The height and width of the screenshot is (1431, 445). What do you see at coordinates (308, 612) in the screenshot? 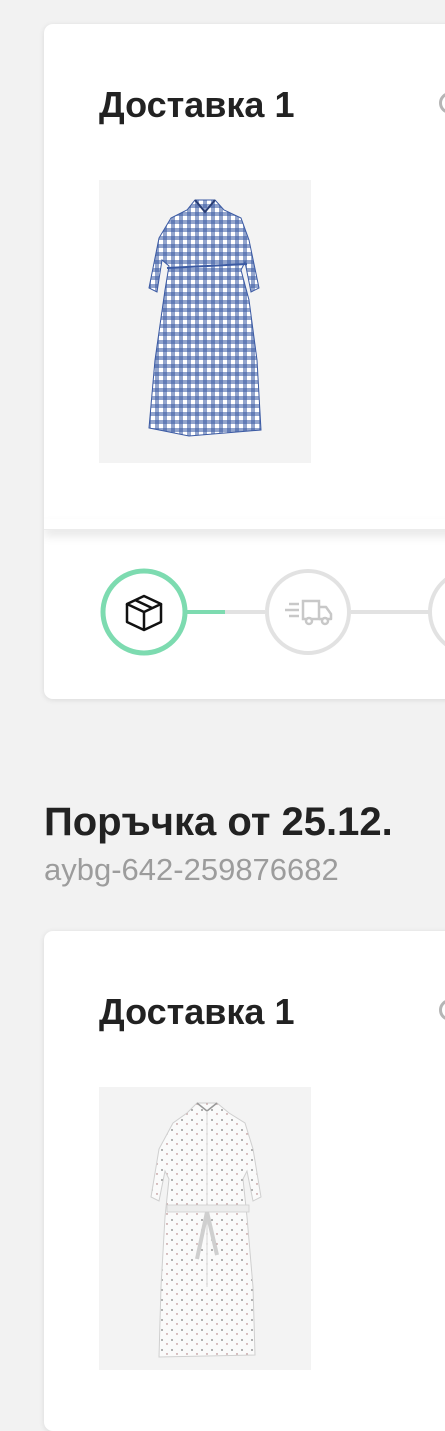
I see `delivery-truck-icon` at bounding box center [308, 612].